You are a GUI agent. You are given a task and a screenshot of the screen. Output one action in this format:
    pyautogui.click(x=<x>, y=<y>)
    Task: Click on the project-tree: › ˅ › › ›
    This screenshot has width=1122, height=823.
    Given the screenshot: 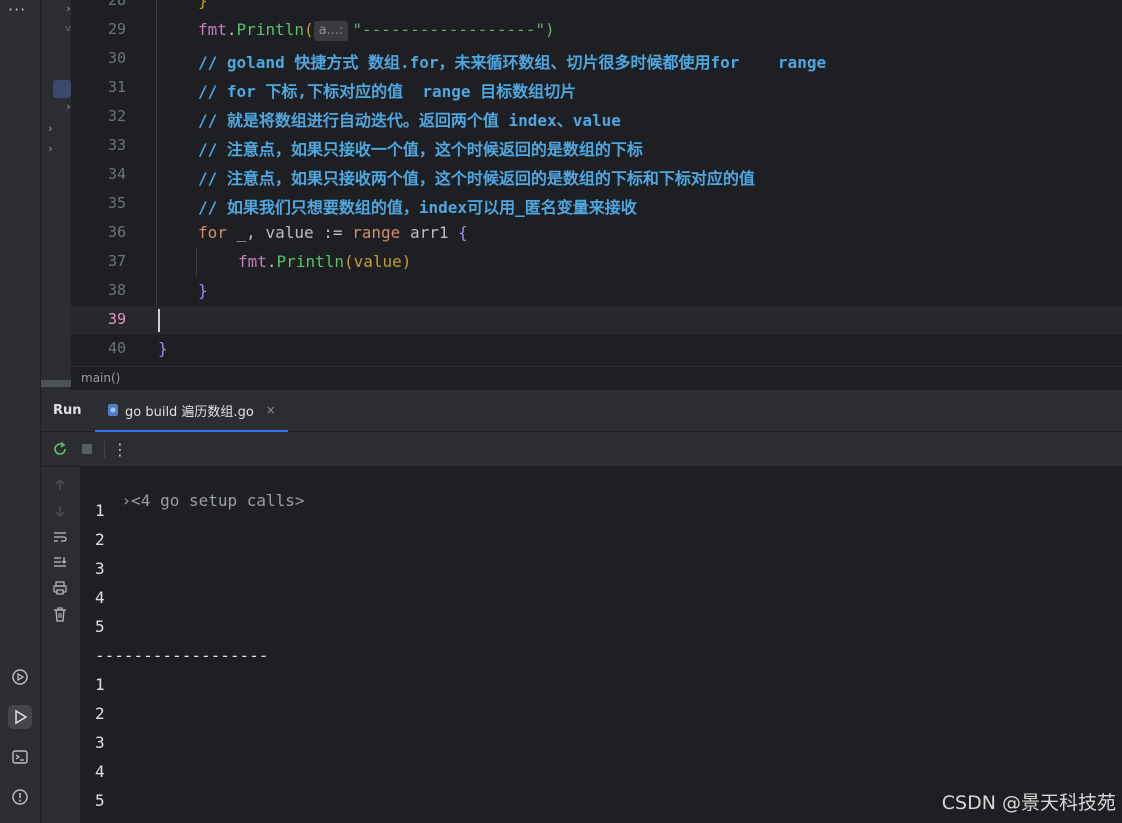 What is the action you would take?
    pyautogui.click(x=56, y=195)
    